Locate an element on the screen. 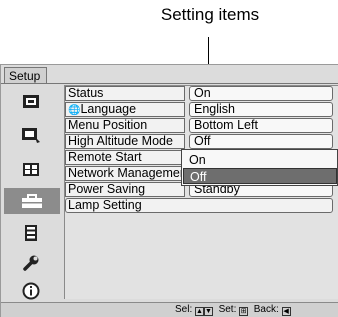 The width and height of the screenshot is (338, 317). setting-label: High Altitude Mode is located at coordinates (125, 141).